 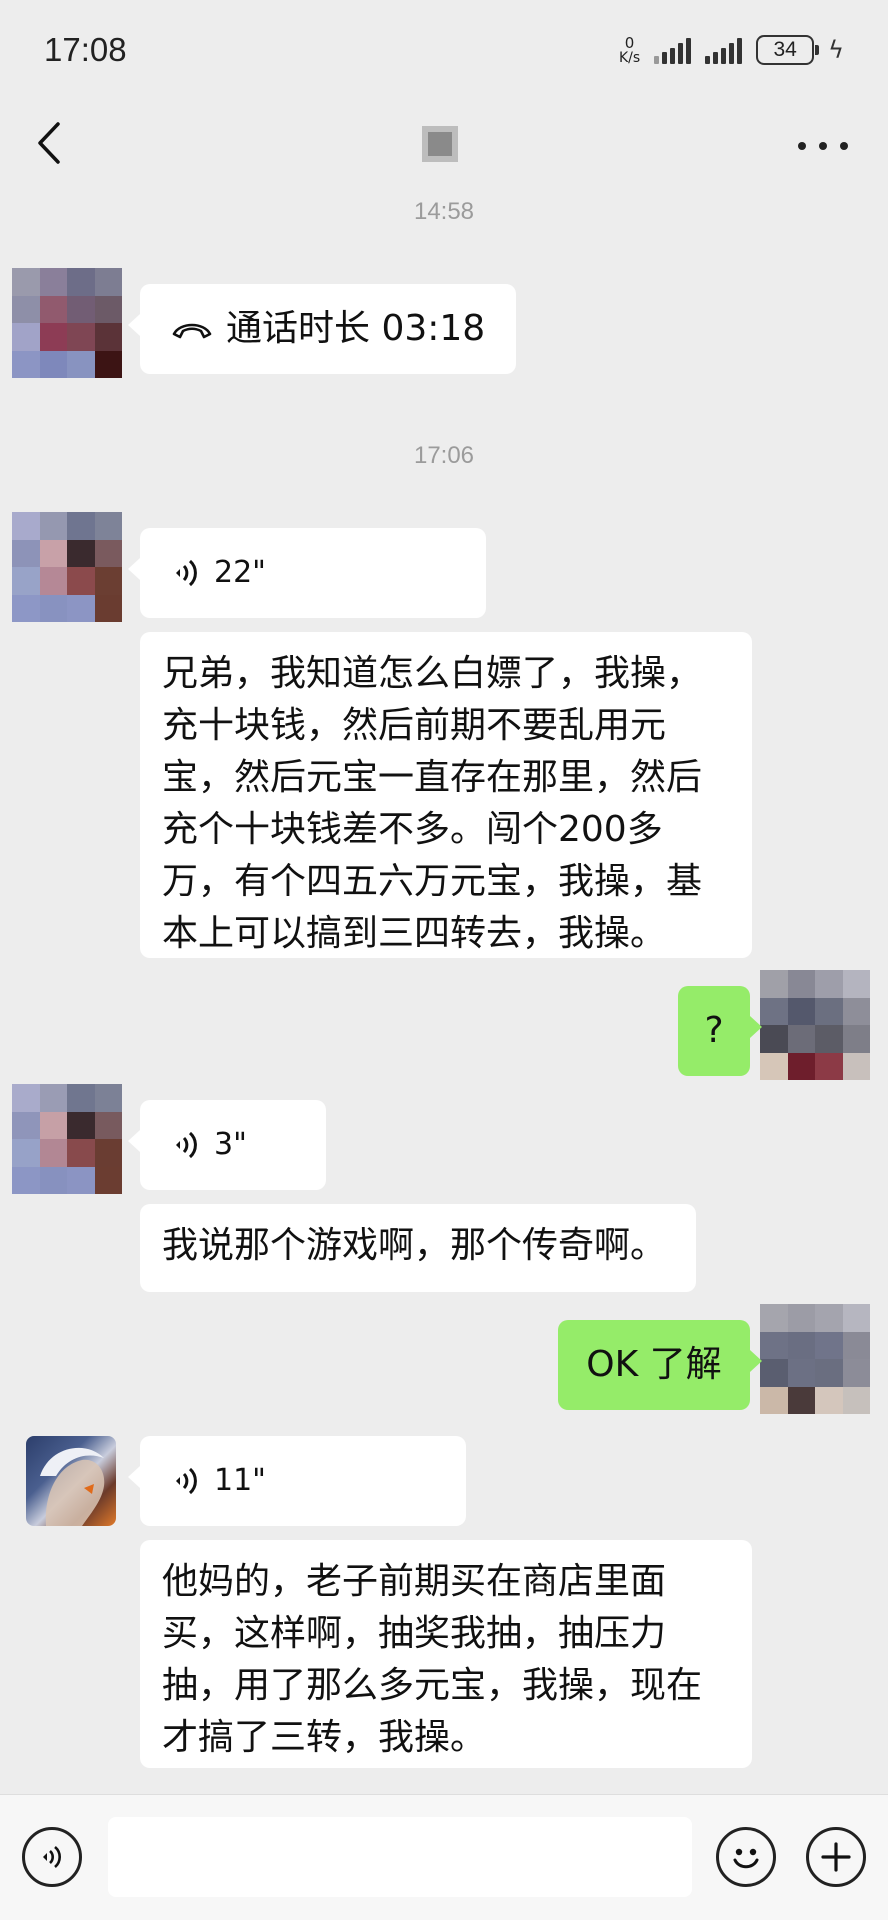 I want to click on status-bar: 17:08 0 K/s 34 ϟ, so click(x=444, y=50).